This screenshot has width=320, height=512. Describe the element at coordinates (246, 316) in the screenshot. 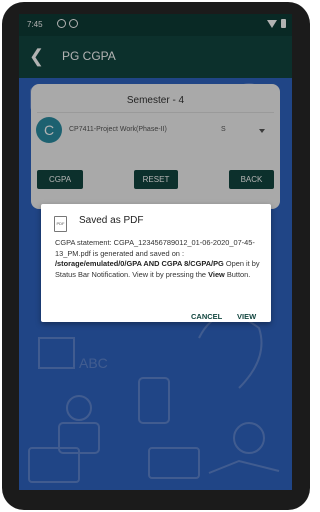

I see `view-button: VIEW` at that location.